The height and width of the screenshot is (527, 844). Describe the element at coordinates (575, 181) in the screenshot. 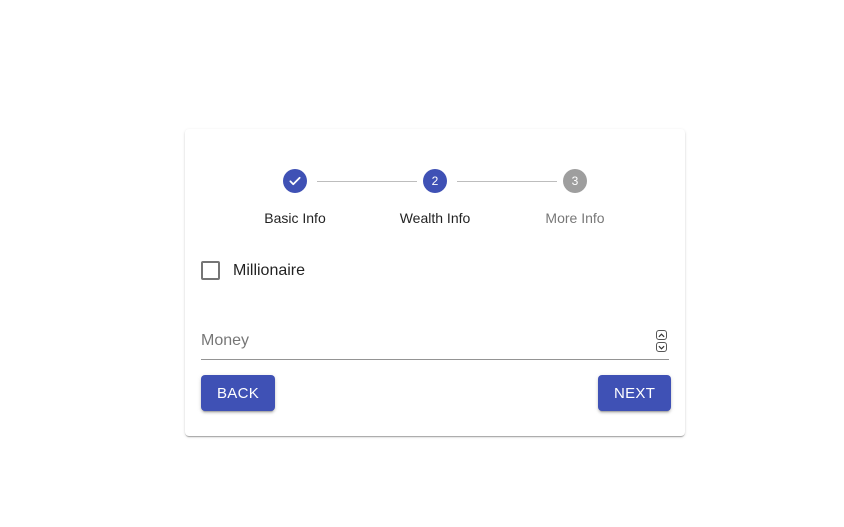

I see `step-number-circle: 3` at that location.